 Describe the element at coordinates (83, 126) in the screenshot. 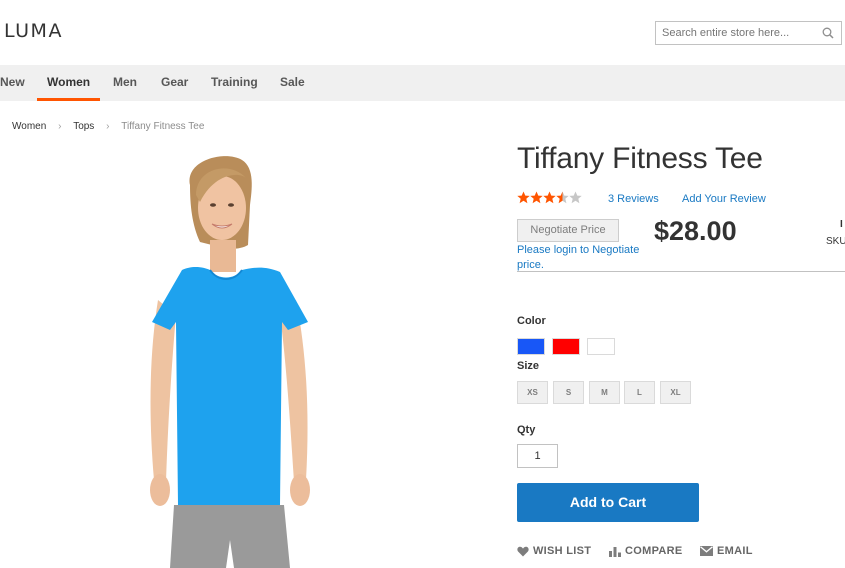

I see `breadcrumb-tops: Tops` at that location.